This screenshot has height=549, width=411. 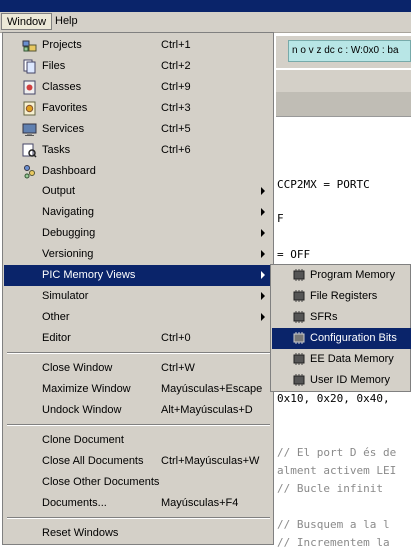 What do you see at coordinates (333, 398) in the screenshot?
I see `code-line: 0x10, 0x20, 0x40,` at bounding box center [333, 398].